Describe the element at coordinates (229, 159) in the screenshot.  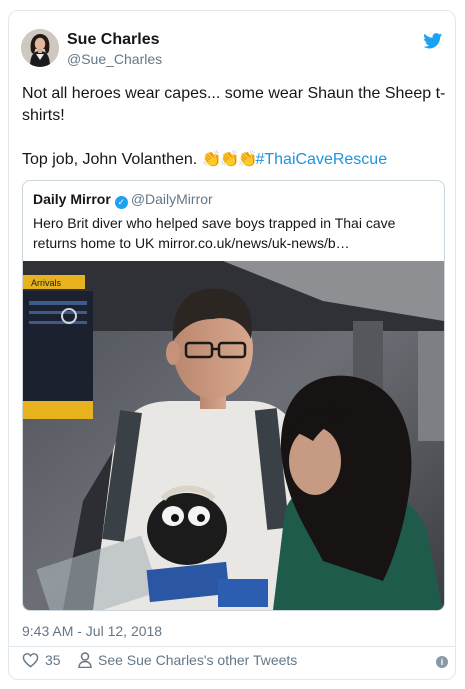
I see `clapping-hands-emoji: 👏👏👏` at that location.